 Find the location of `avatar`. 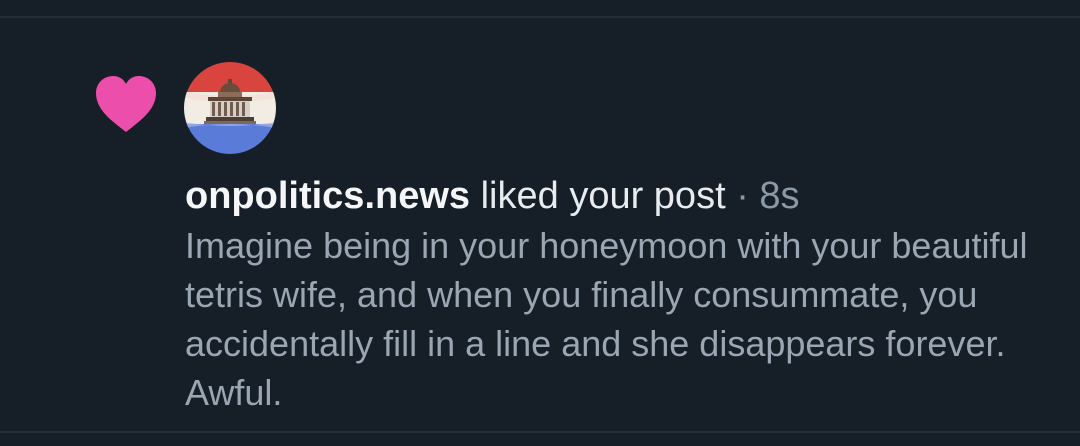

avatar is located at coordinates (230, 108).